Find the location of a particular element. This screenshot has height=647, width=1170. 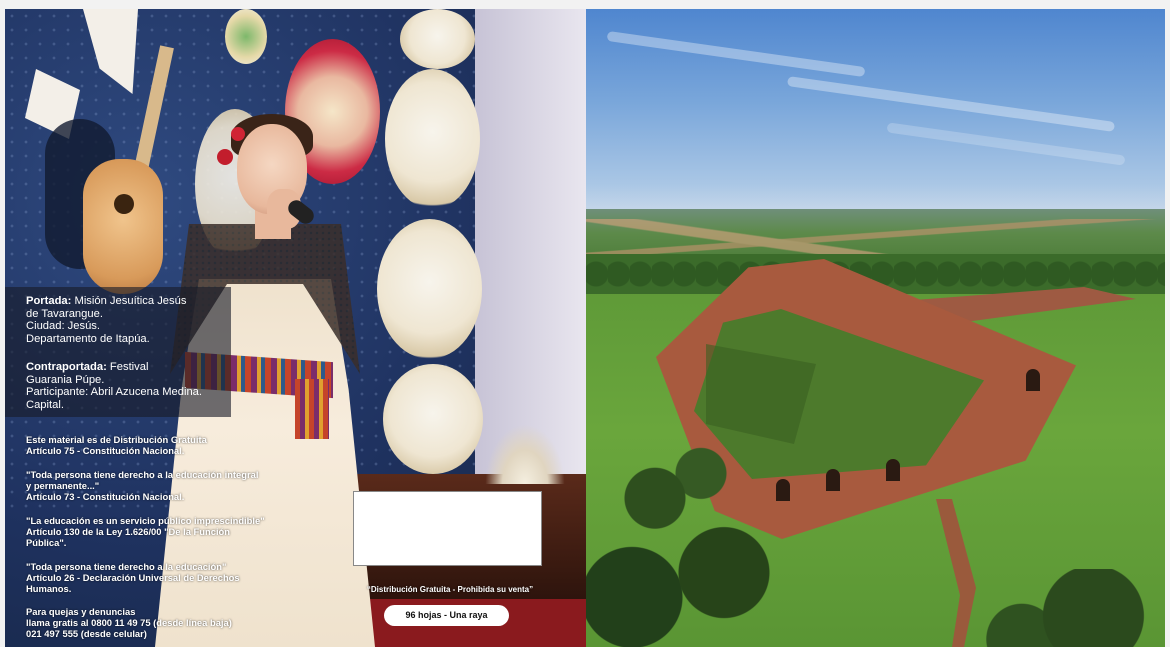

caption-text: Misión Jesuítica Jesús is located at coordinates (130, 301).